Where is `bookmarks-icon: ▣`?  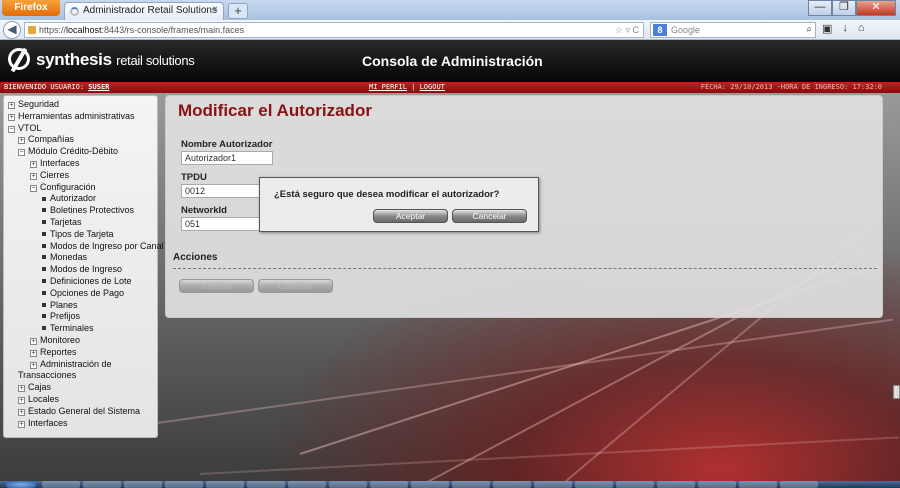
bookmarks-icon: ▣ is located at coordinates (827, 28).